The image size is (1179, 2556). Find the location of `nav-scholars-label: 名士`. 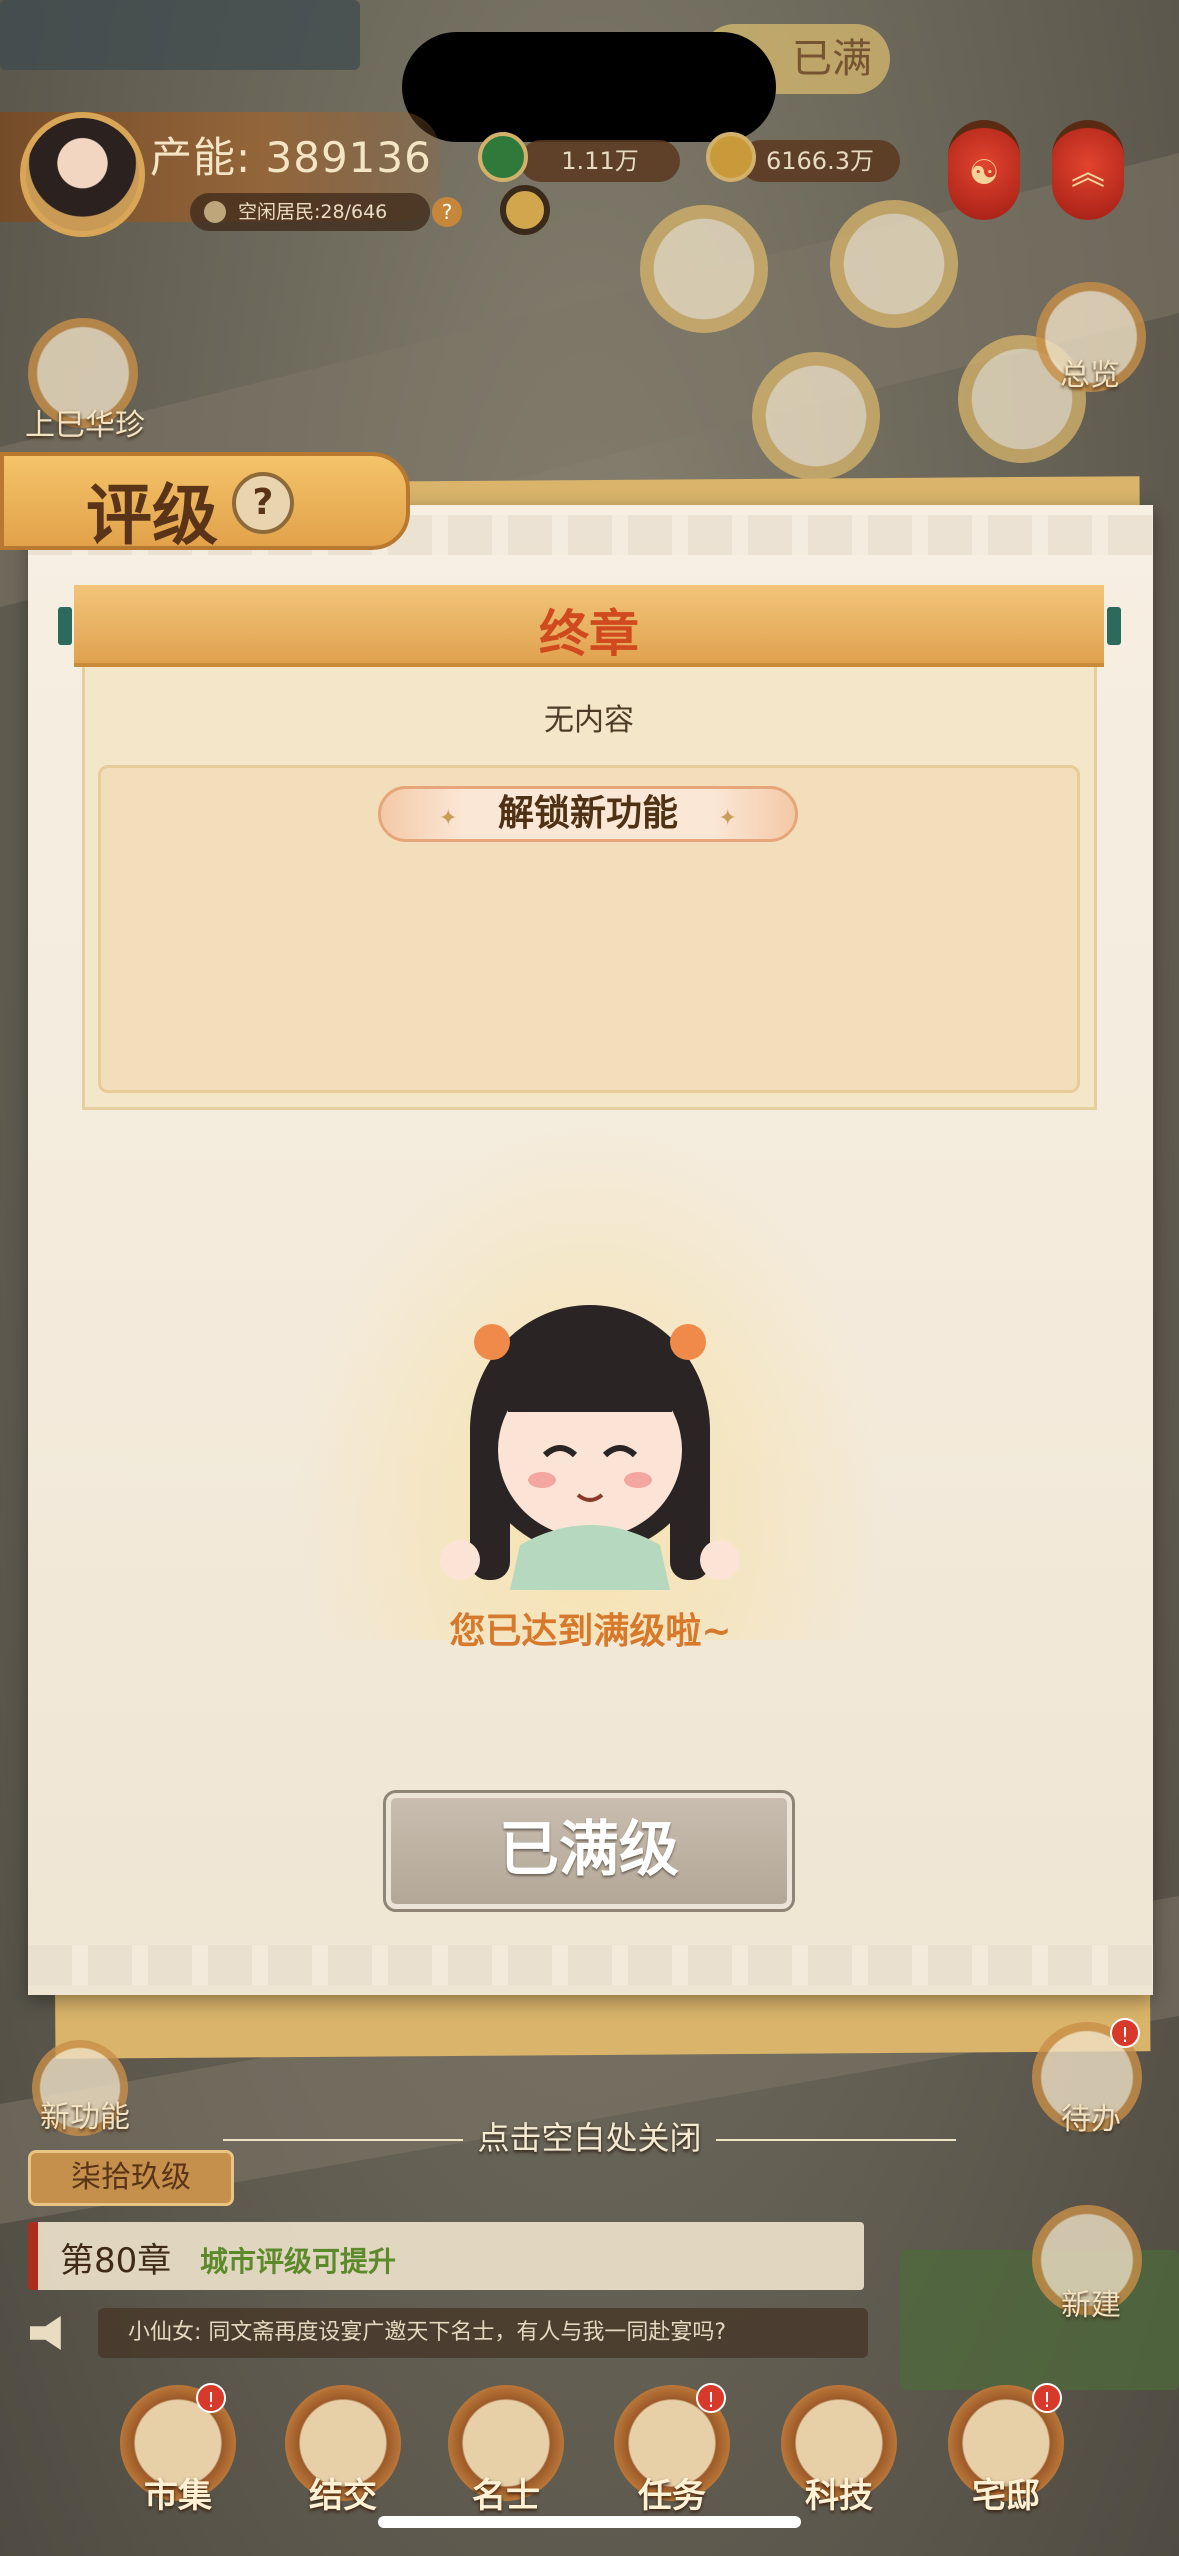

nav-scholars-label: 名士 is located at coordinates (506, 2496).